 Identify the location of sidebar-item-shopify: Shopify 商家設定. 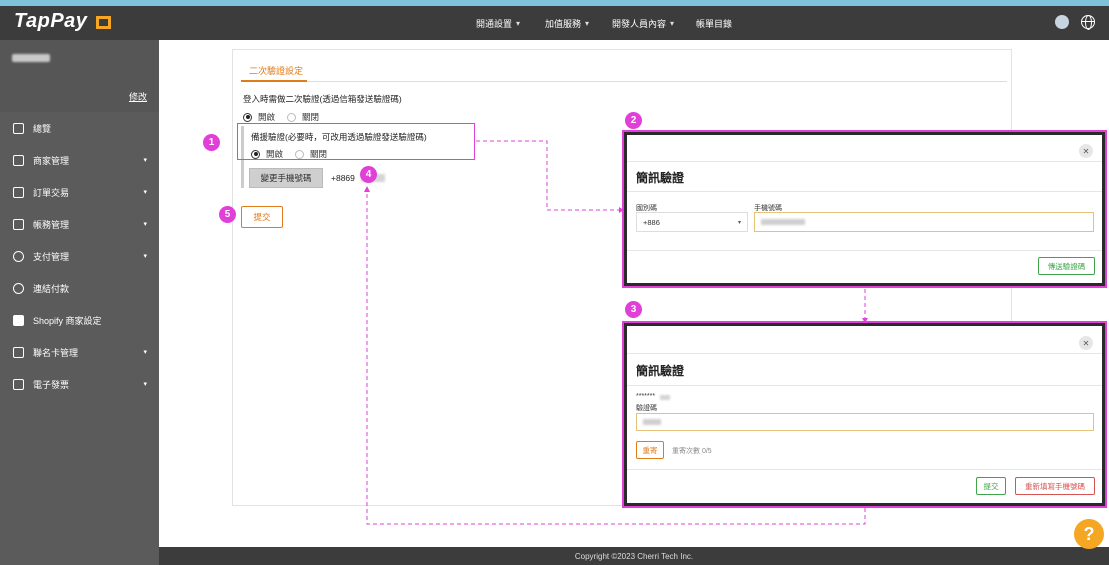
(79, 320).